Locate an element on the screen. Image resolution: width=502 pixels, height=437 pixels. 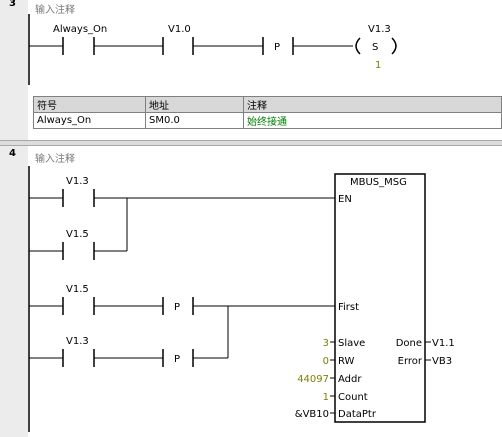
block-input-value: &VB10 is located at coordinates (312, 414).